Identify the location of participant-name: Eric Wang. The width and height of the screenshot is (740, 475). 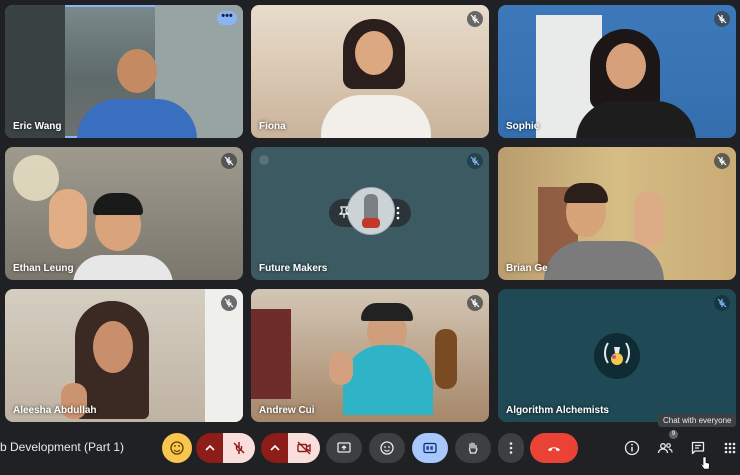
(37, 126).